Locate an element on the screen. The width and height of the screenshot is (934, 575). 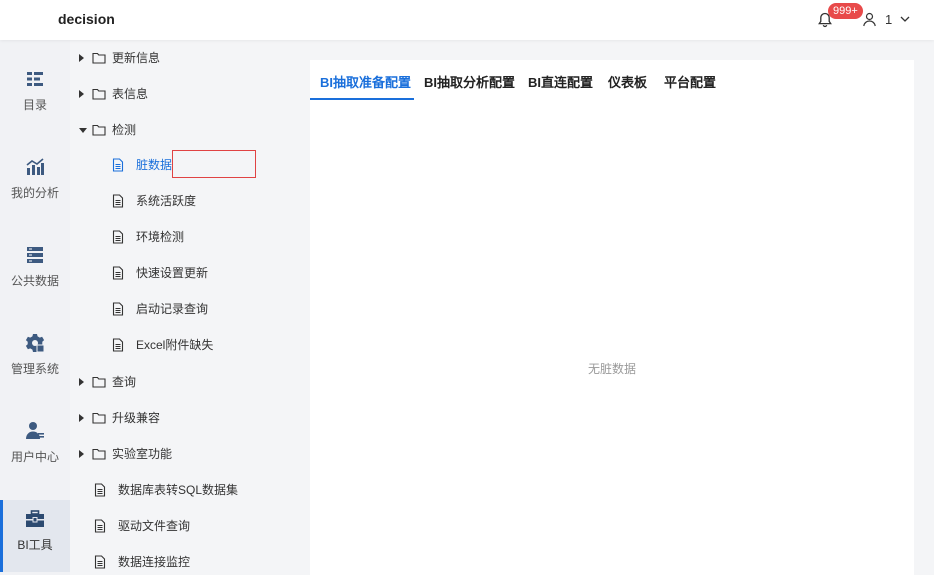
notification-badge: 999+ is located at coordinates (845, 11).